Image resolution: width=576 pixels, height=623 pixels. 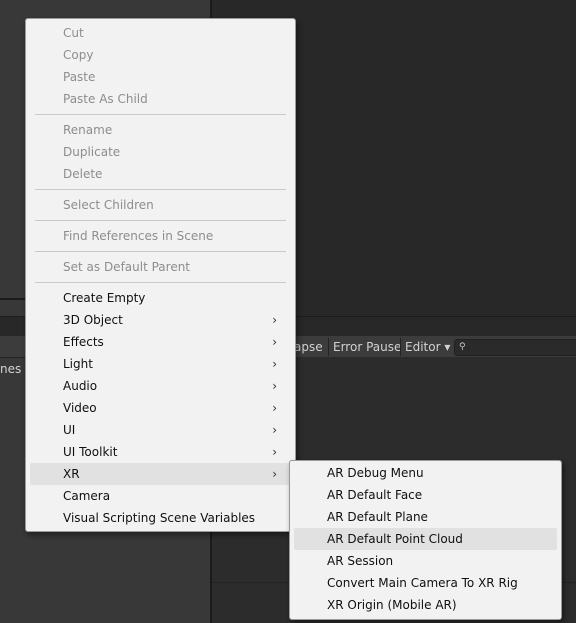 I want to click on editor-dropdown: Editor ▾, so click(x=428, y=347).